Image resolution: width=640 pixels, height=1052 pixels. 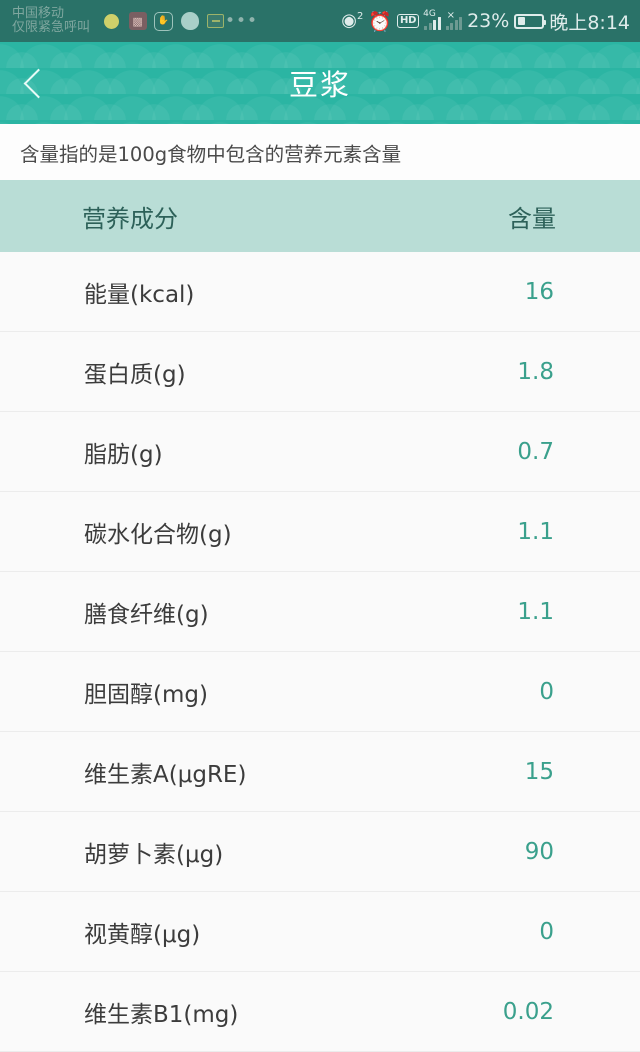 What do you see at coordinates (320, 216) in the screenshot?
I see `table-header-row: 营养成分 含量` at bounding box center [320, 216].